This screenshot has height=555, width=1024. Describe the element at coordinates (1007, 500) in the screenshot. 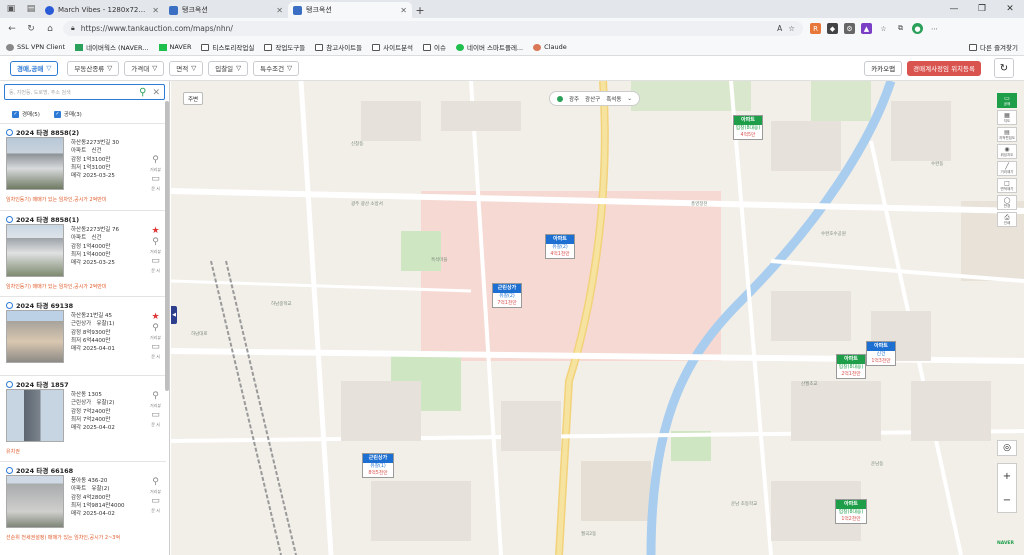

I see `zoom-out-icon: −` at that location.